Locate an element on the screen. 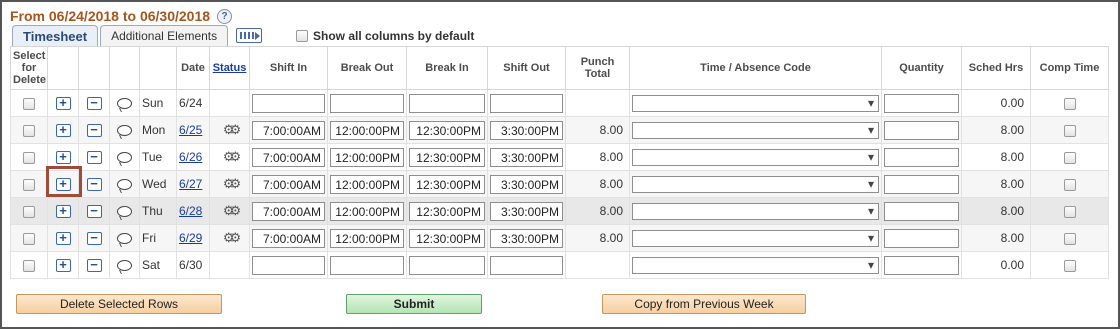  date-link: 6/27 is located at coordinates (190, 184).